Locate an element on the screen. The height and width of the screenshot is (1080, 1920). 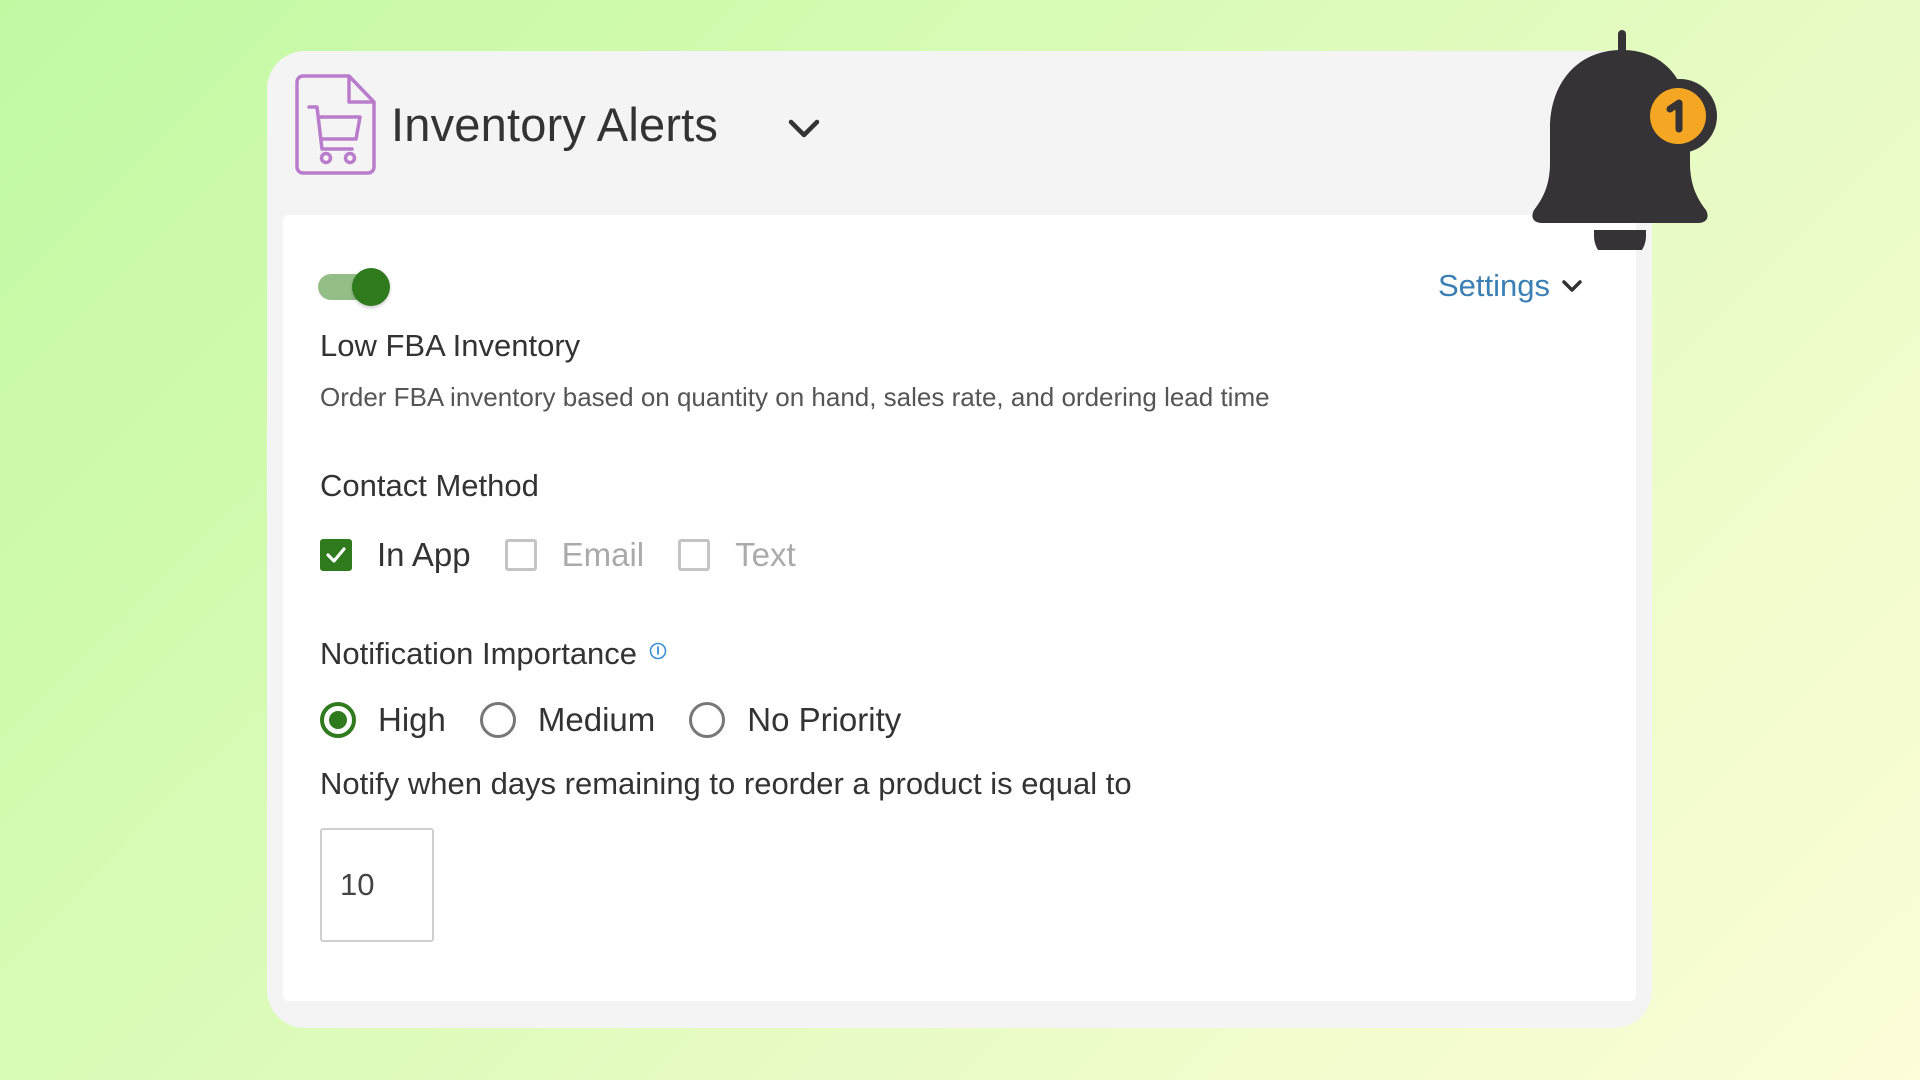
radio-high: High is located at coordinates (383, 720).